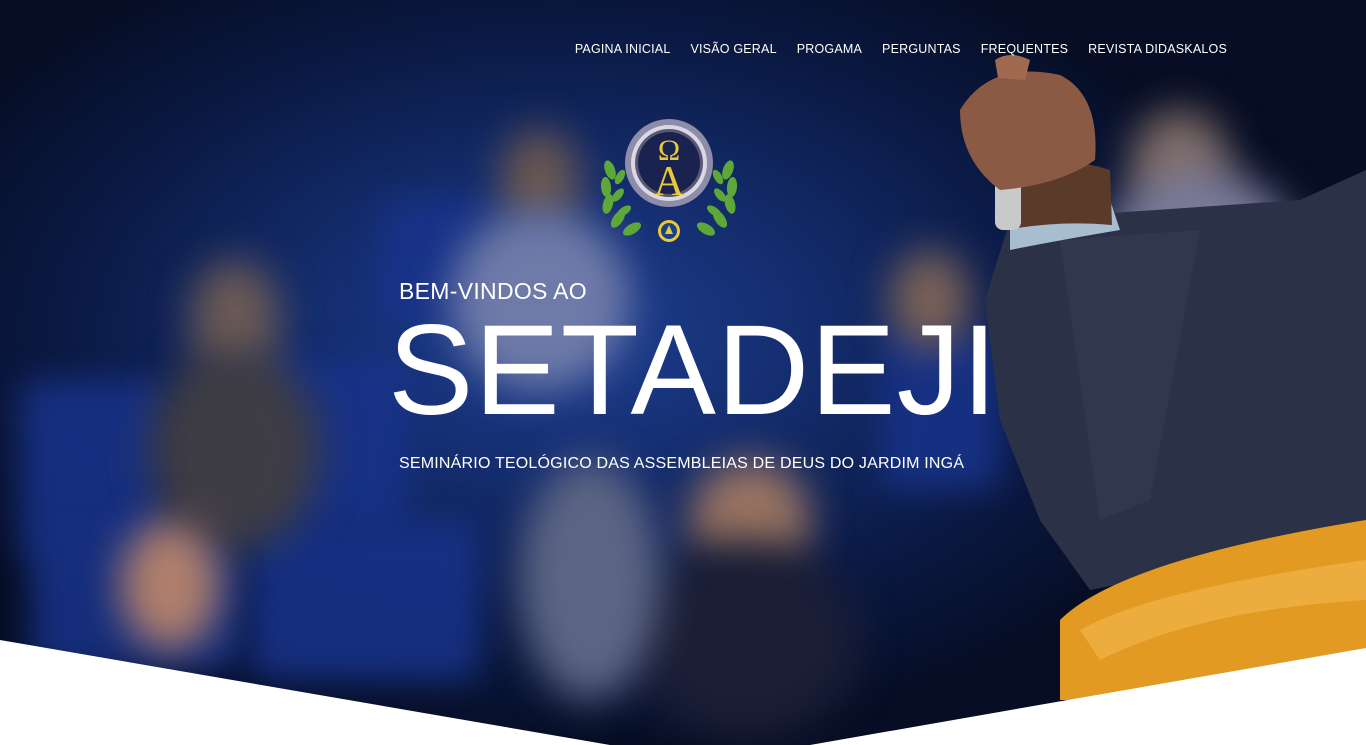 Image resolution: width=1366 pixels, height=745 pixels. Describe the element at coordinates (829, 49) in the screenshot. I see `nav-item-programa: PROGAMA` at that location.